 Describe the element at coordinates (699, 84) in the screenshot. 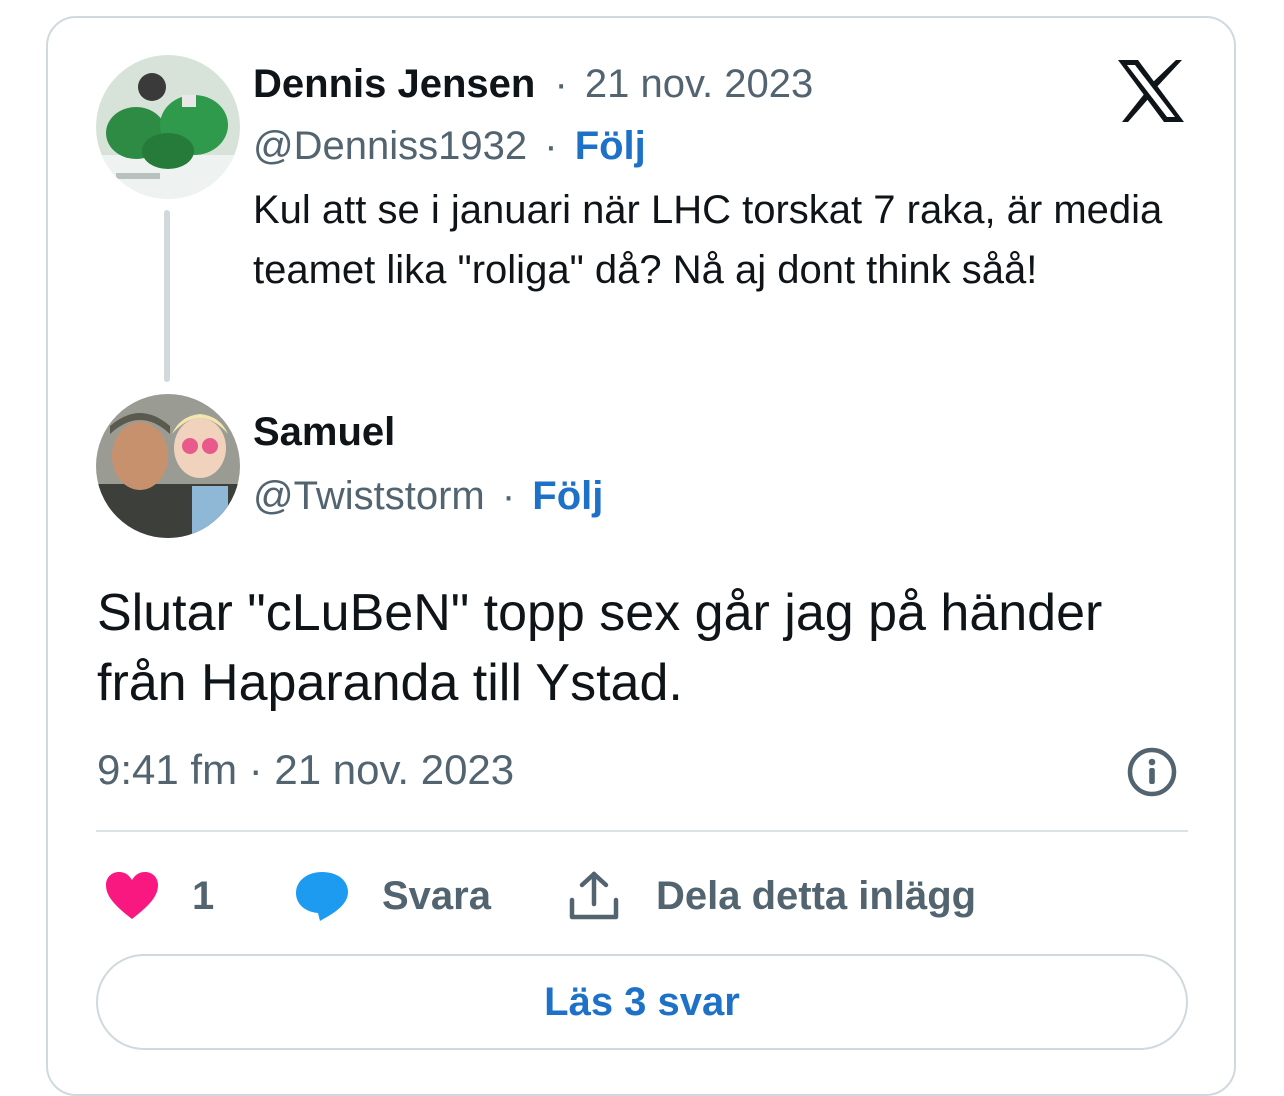

I see `quoted-post-date: 21 nov. 2023` at that location.